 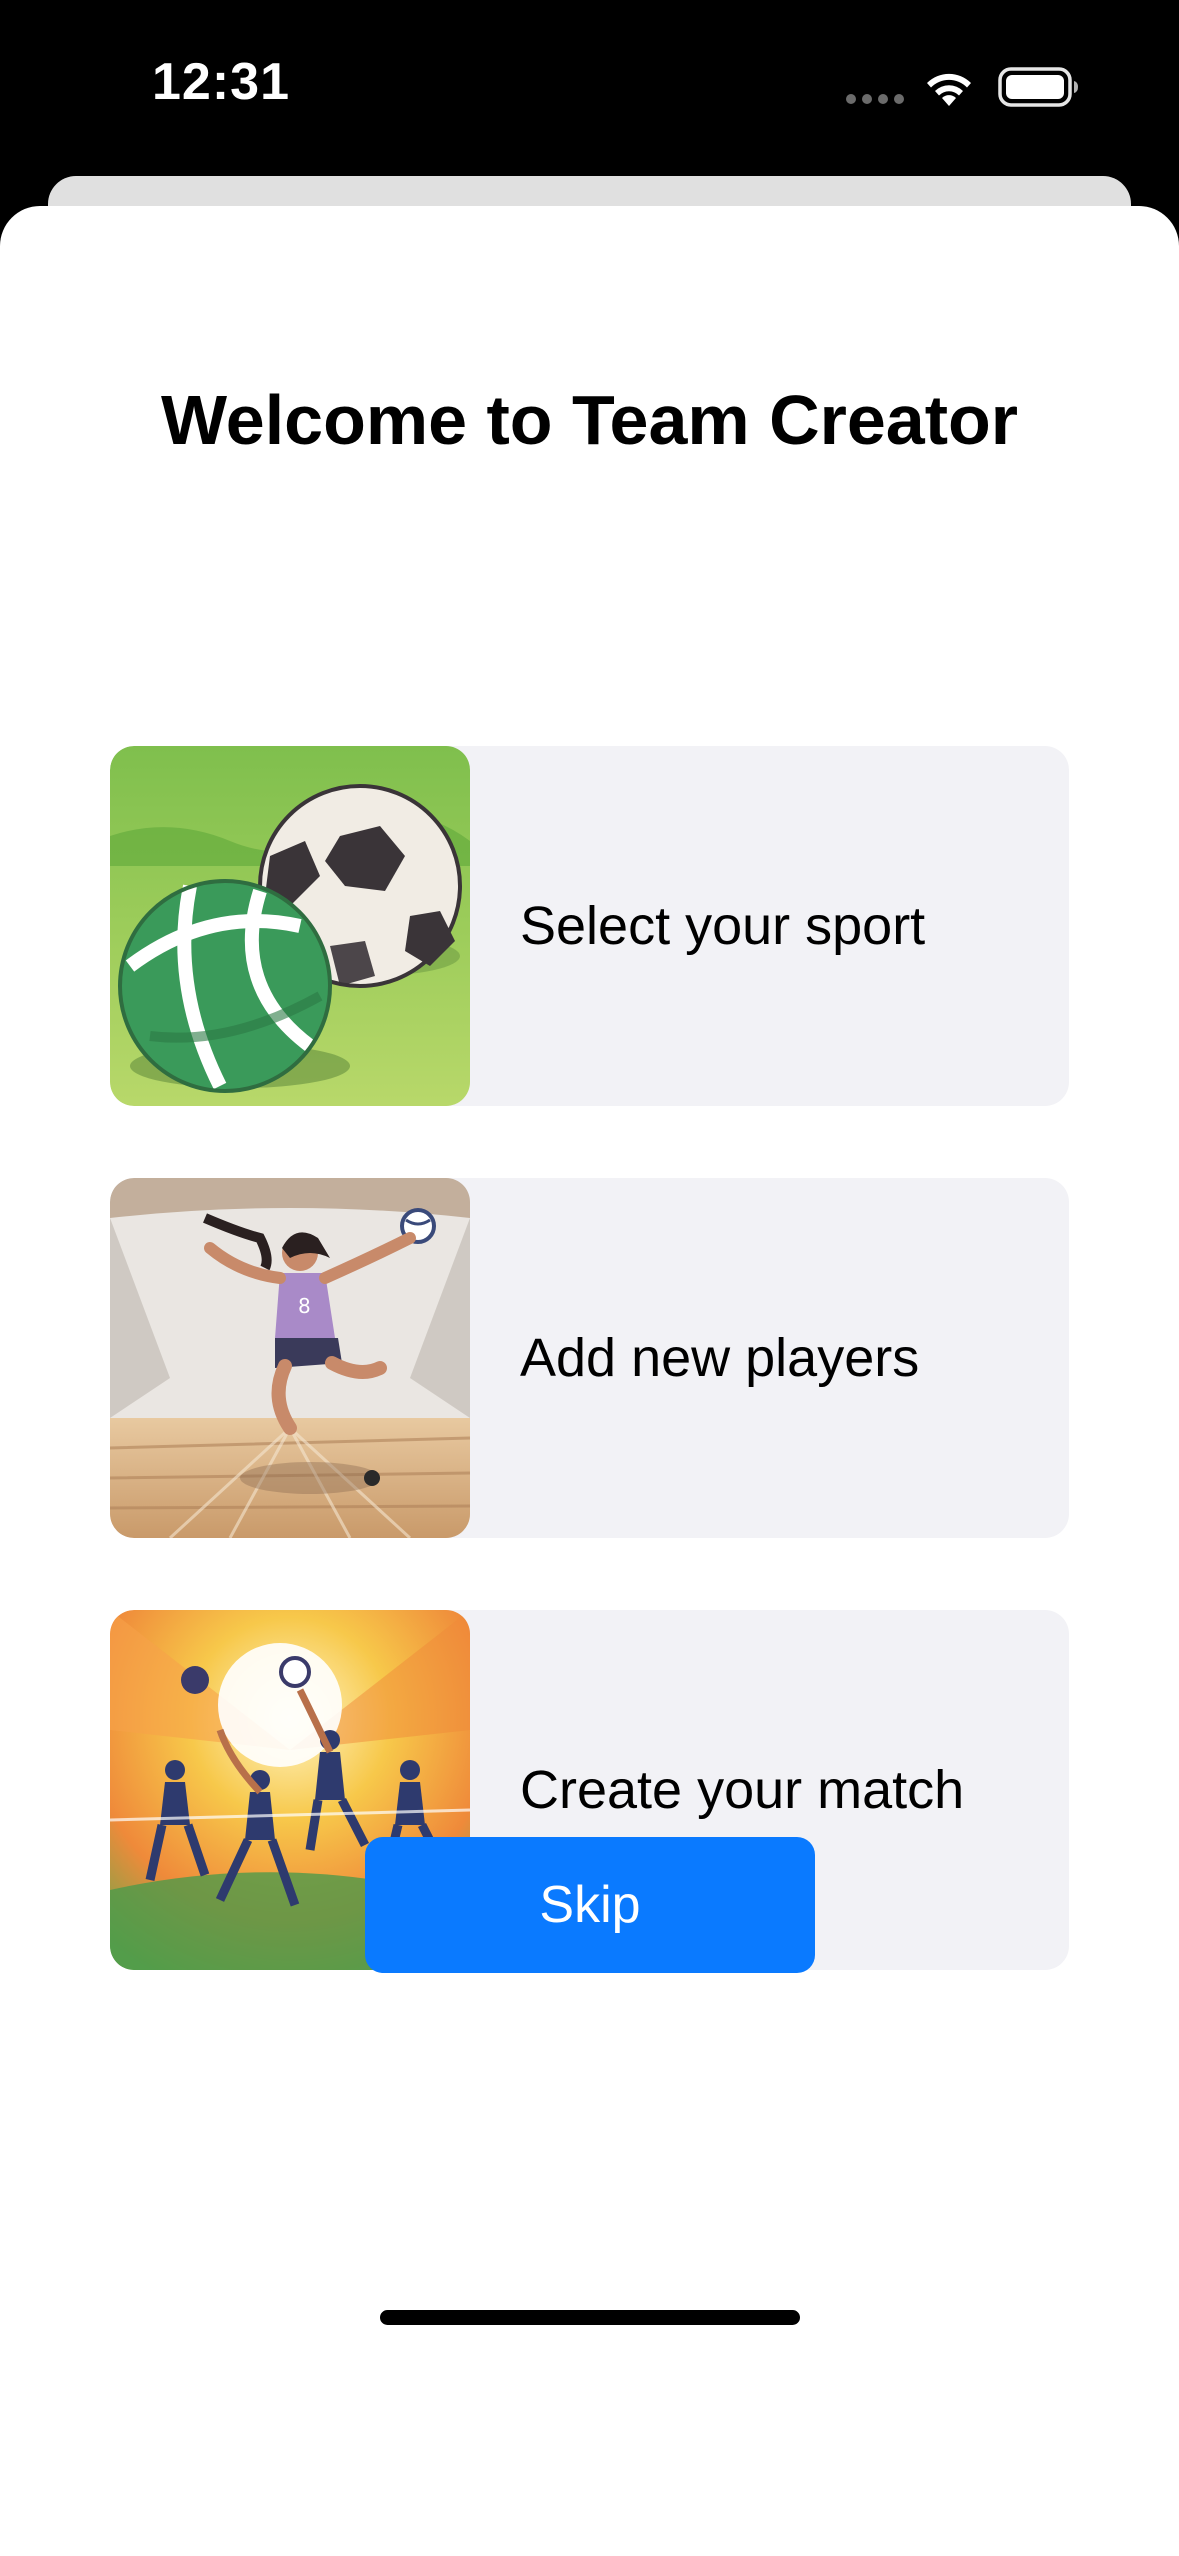 What do you see at coordinates (720, 1358) in the screenshot?
I see `card-label: Add new players` at bounding box center [720, 1358].